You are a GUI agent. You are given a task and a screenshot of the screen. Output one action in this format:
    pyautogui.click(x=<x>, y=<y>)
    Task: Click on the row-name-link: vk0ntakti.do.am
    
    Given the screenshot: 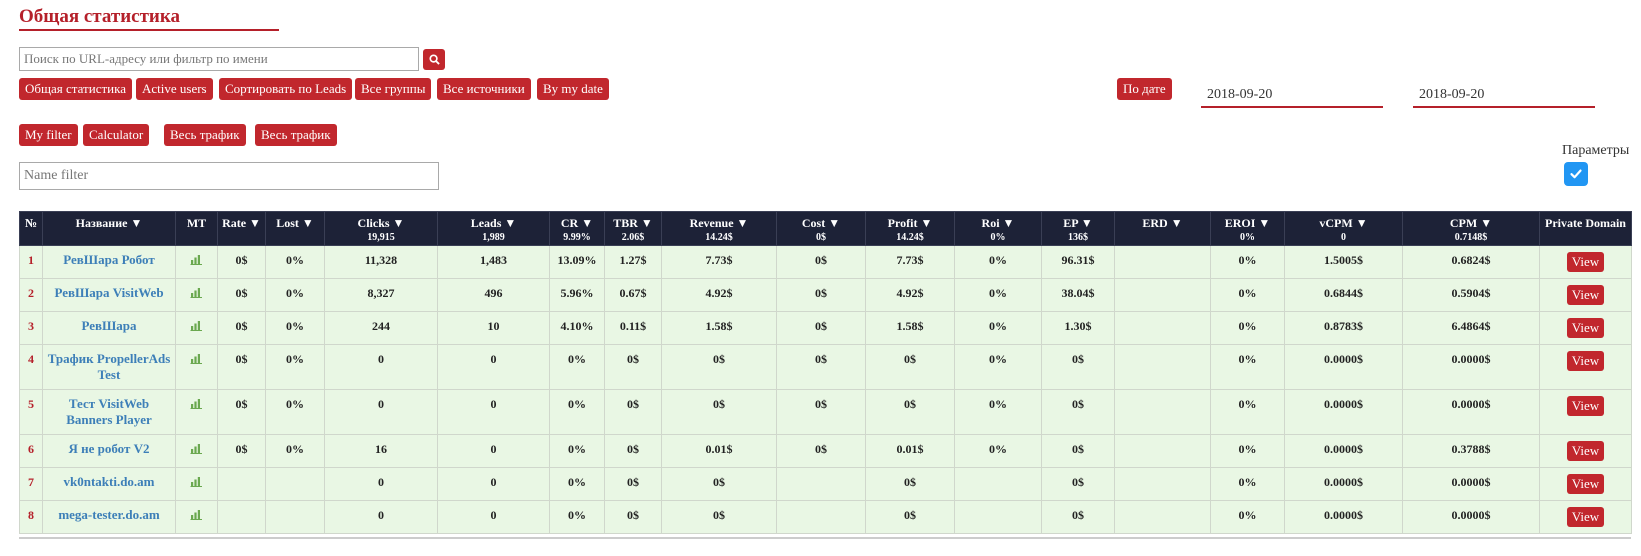 What is the action you would take?
    pyautogui.click(x=109, y=484)
    